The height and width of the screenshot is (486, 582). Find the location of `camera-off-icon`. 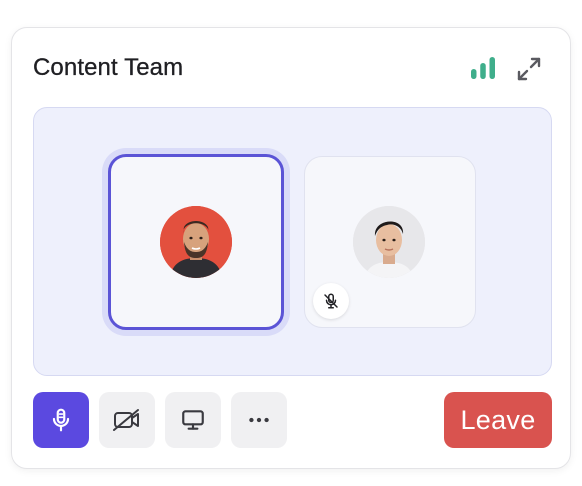

camera-off-icon is located at coordinates (126, 420).